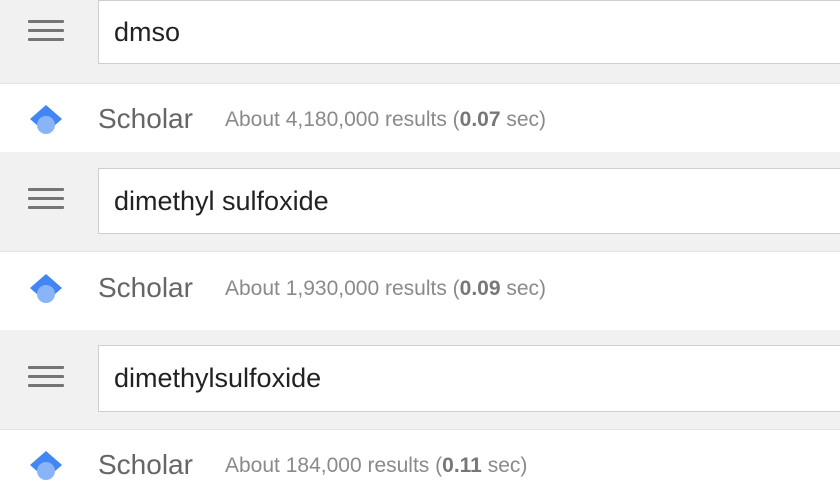  Describe the element at coordinates (221, 201) in the screenshot. I see `search-query: dimethyl sulfoxide` at that location.